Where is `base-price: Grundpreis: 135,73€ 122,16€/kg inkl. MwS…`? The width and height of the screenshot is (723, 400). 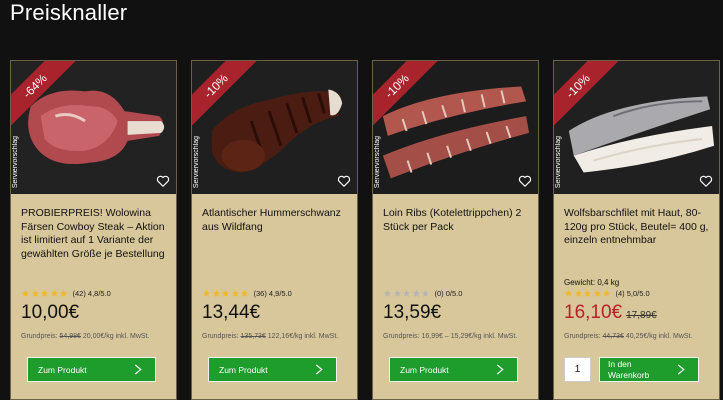
base-price: Grundpreis: 135,73€ 122,16€/kg inkl. MwS… is located at coordinates (270, 336).